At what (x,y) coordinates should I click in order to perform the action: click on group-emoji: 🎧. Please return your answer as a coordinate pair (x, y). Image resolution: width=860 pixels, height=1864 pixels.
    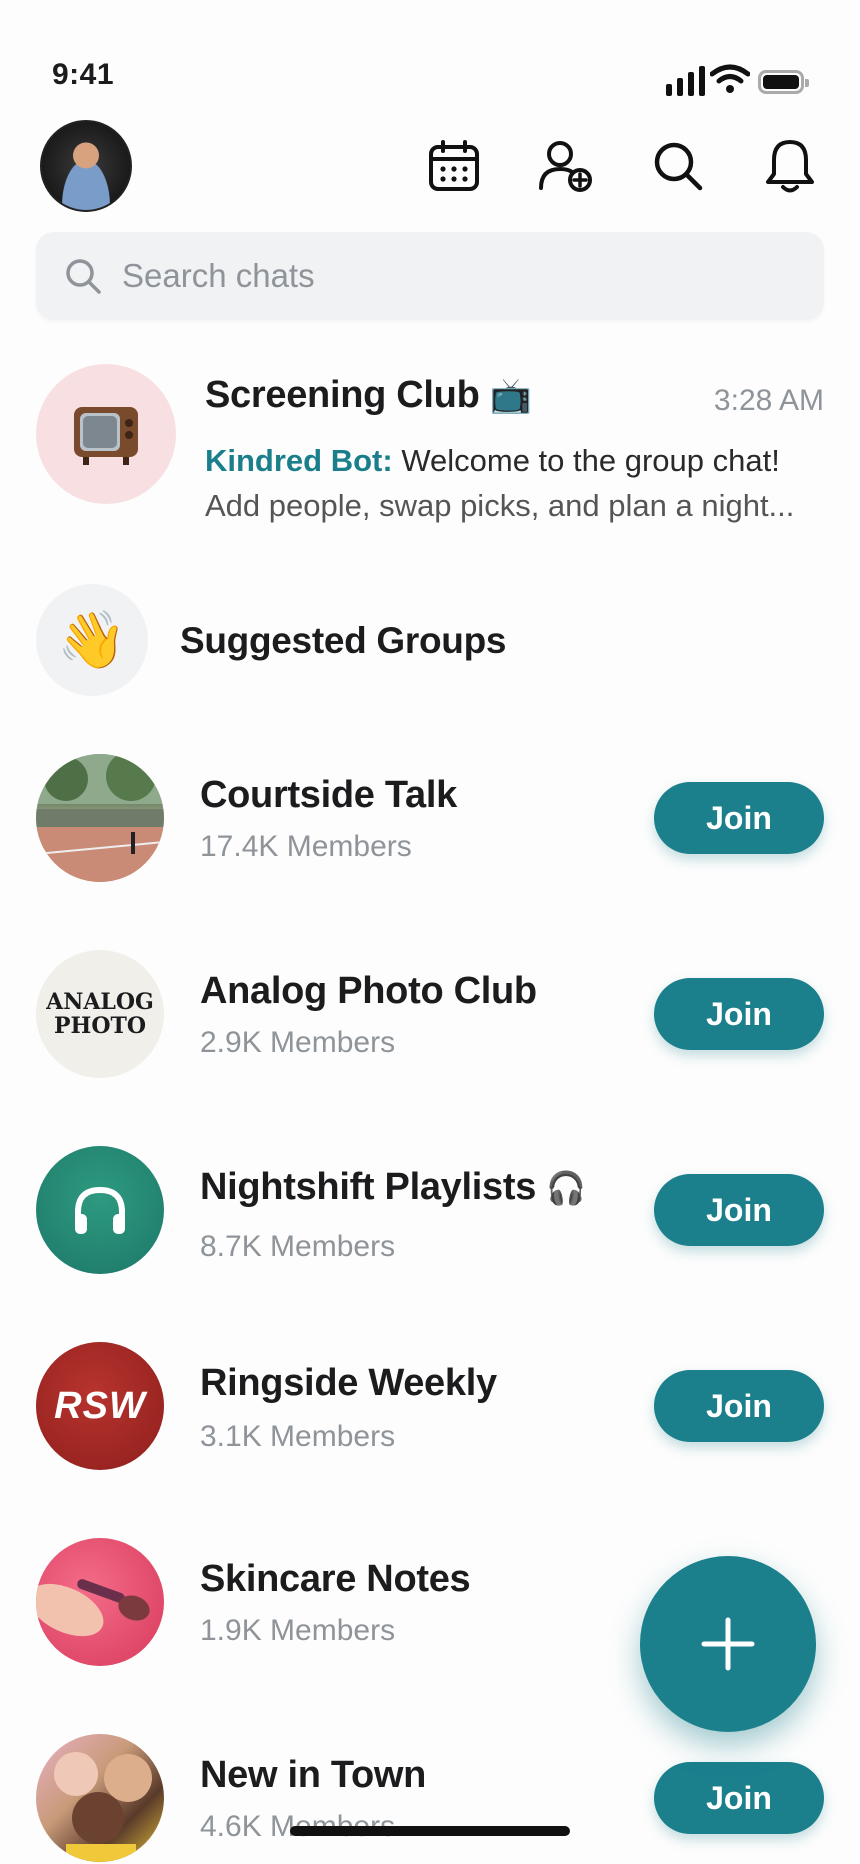
    Looking at the image, I should click on (566, 1187).